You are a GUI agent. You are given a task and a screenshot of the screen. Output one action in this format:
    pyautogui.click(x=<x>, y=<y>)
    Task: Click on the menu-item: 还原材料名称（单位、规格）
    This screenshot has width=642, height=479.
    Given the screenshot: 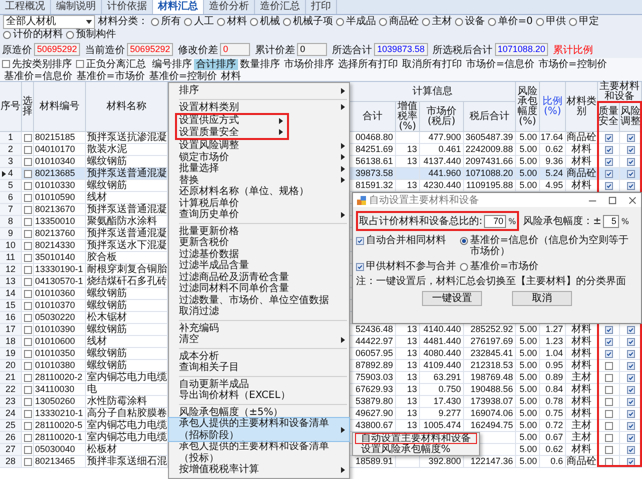 What is the action you would take?
    pyautogui.click(x=259, y=192)
    